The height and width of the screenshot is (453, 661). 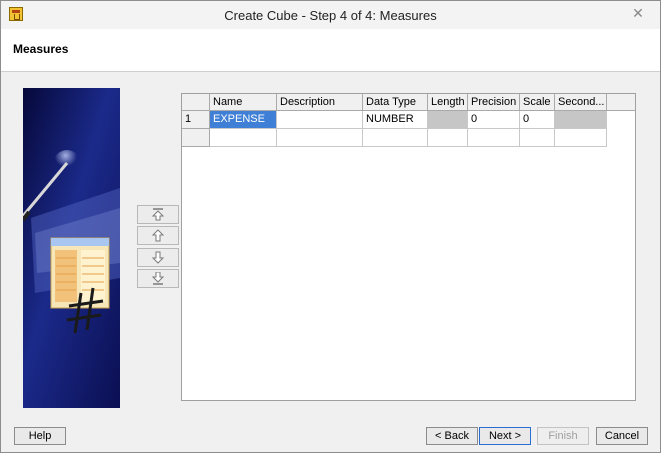 I want to click on finish-button: Finish, so click(x=563, y=436).